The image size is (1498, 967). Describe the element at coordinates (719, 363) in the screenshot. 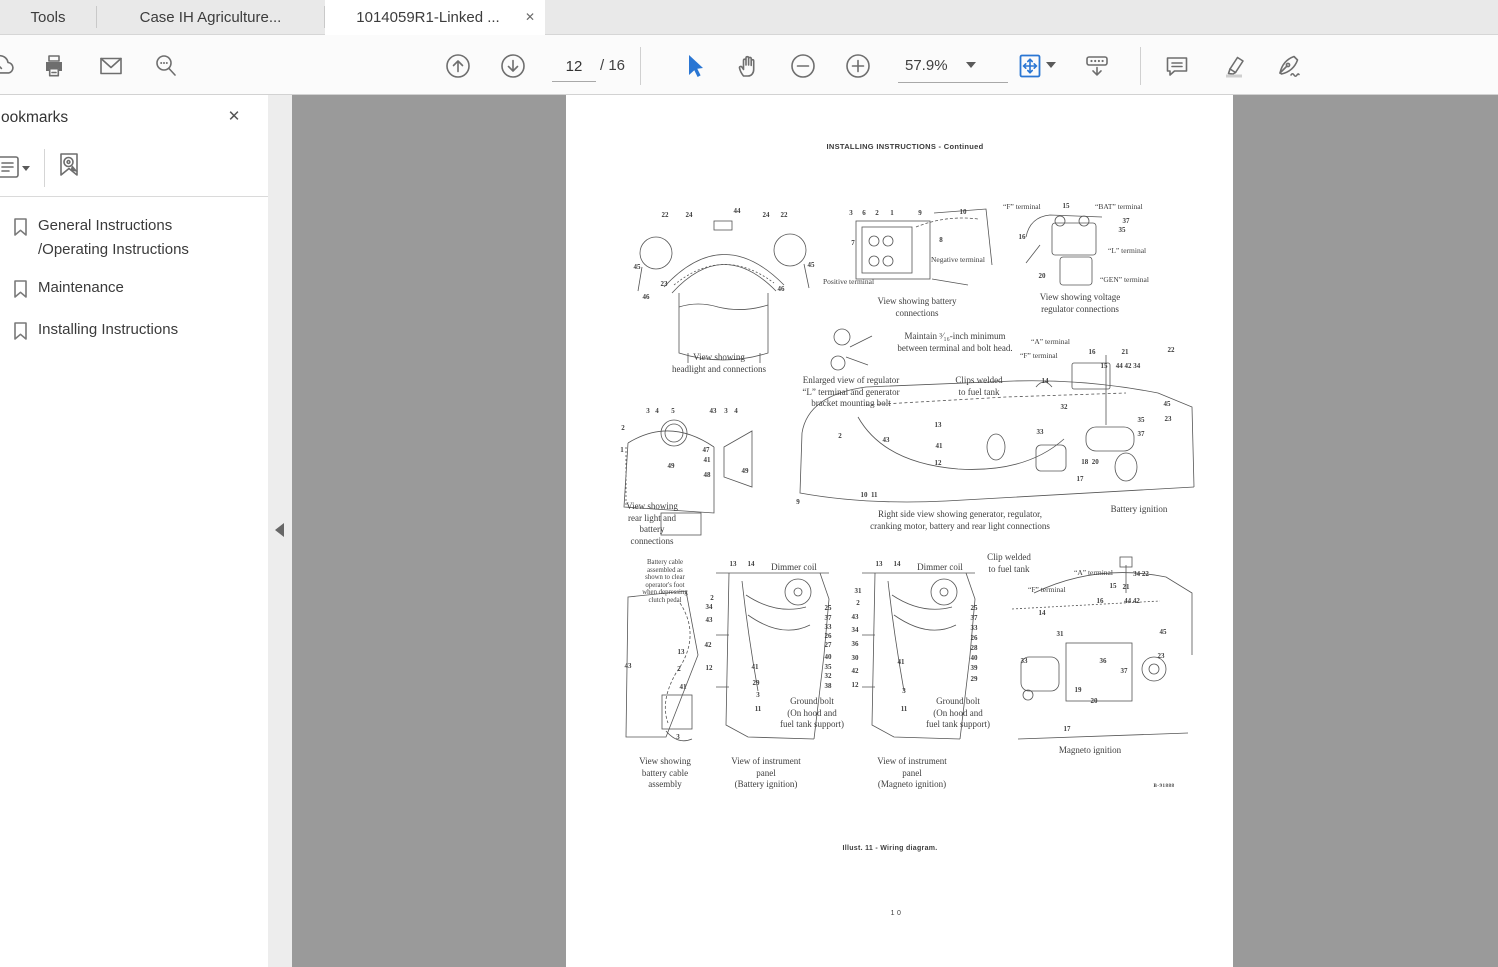

I see `diagram-text: View showing headlight and connections` at that location.